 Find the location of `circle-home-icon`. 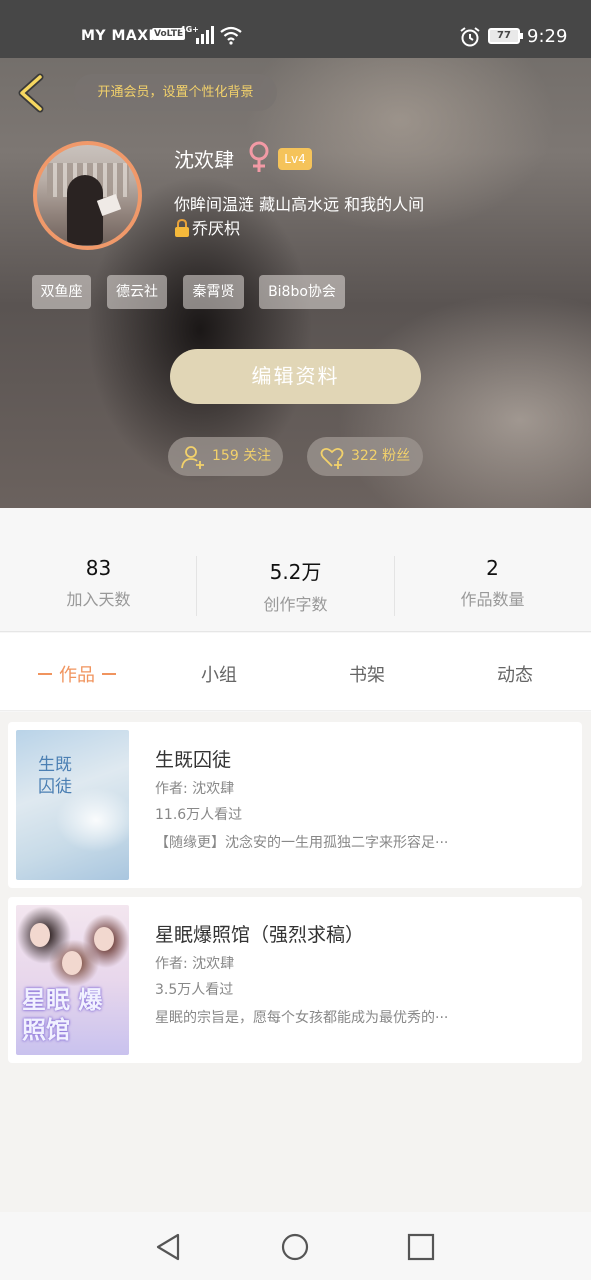

circle-home-icon is located at coordinates (295, 1247).